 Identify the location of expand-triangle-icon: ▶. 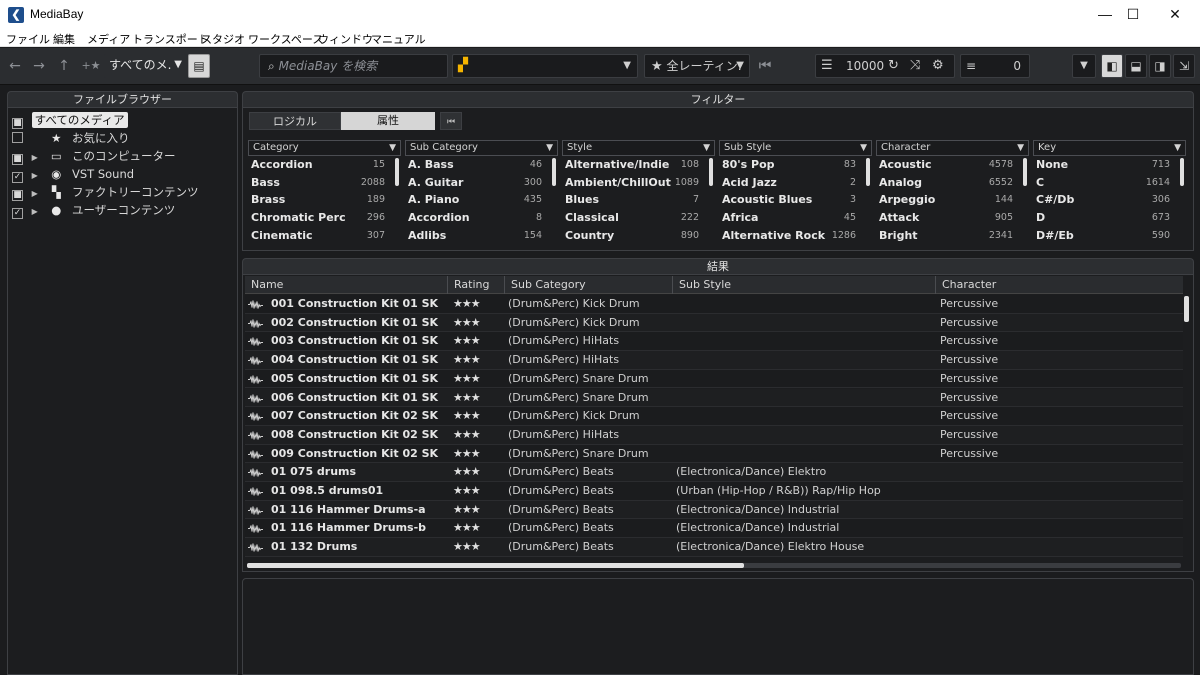
(37, 212).